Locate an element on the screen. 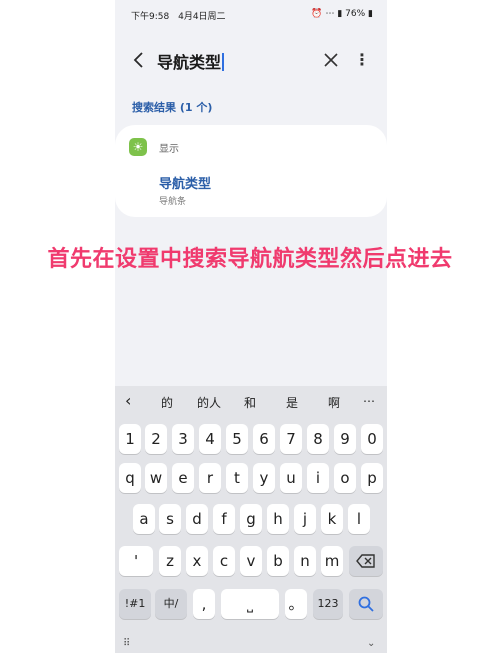  backspace-icon is located at coordinates (366, 561).